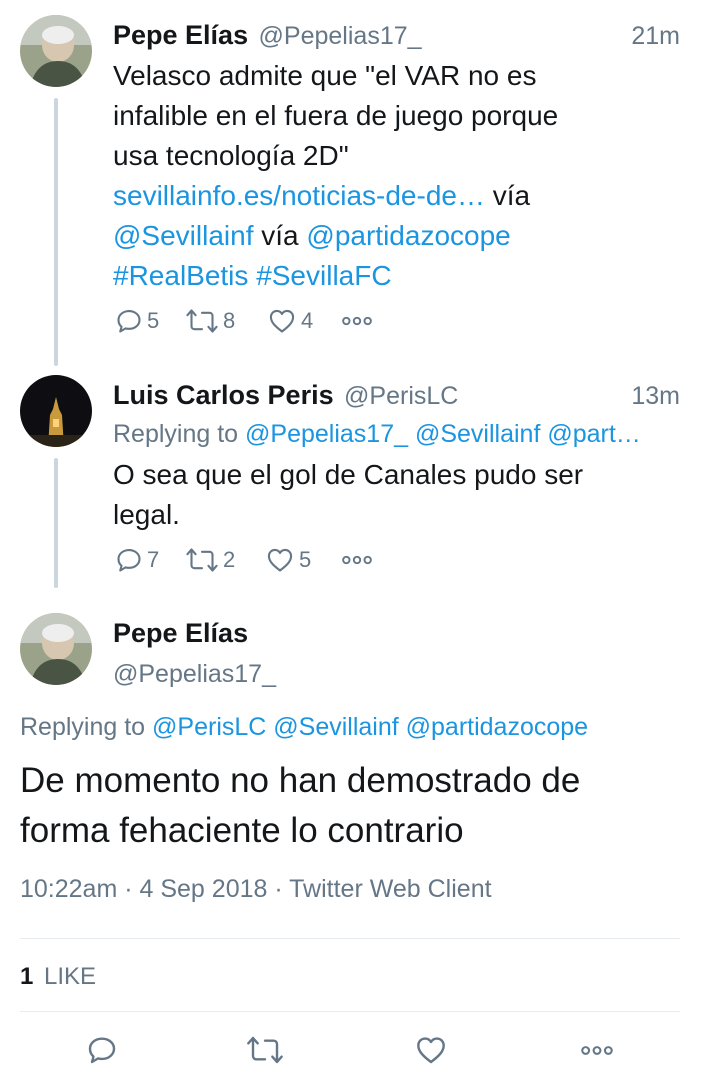 The image size is (704, 1080). Describe the element at coordinates (183, 235) in the screenshot. I see `mention-sevillainf: @Sevillainf` at that location.